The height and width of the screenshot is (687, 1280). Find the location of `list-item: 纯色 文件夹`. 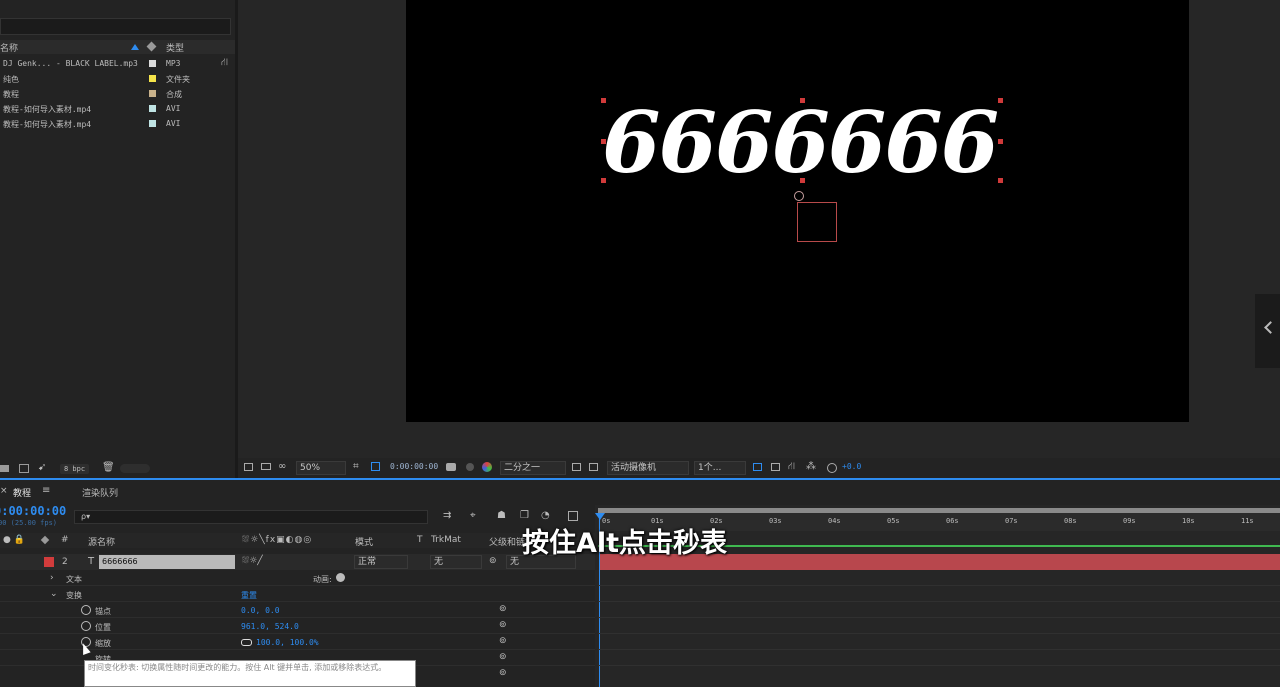

list-item: 纯色 文件夹 is located at coordinates (110, 79).